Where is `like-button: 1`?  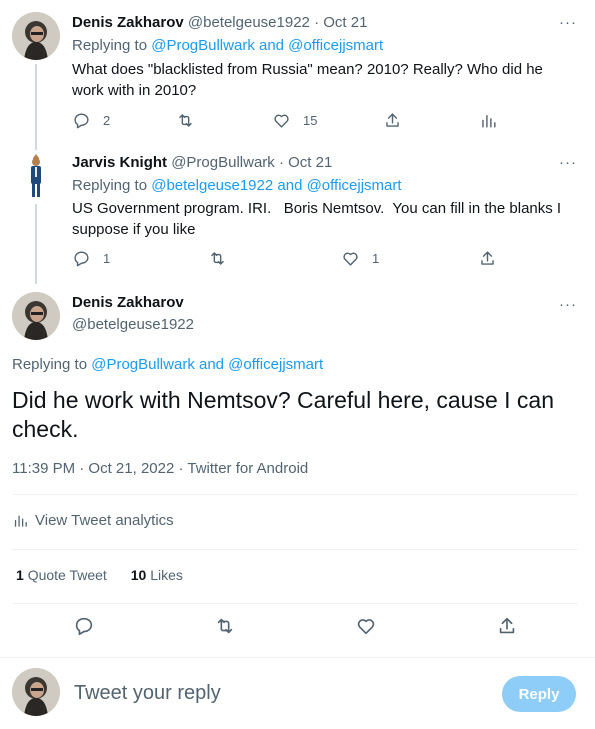 like-button: 1 is located at coordinates (360, 258).